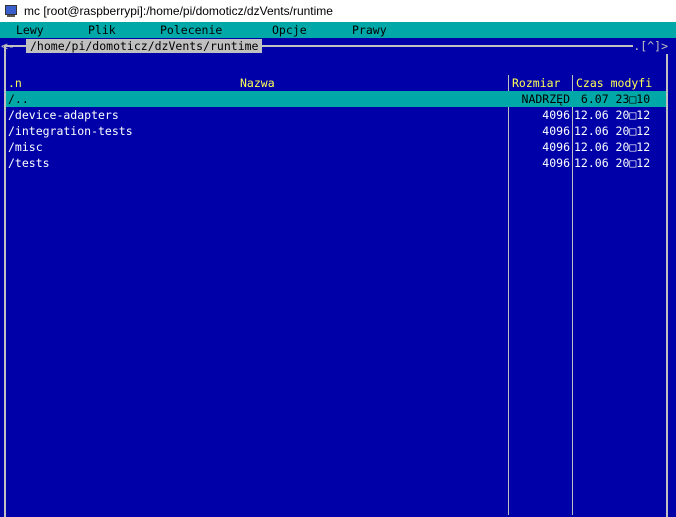 This screenshot has height=517, width=676. Describe the element at coordinates (336, 147) in the screenshot. I see `file-row: /misc 4096 12.06 20□12` at that location.